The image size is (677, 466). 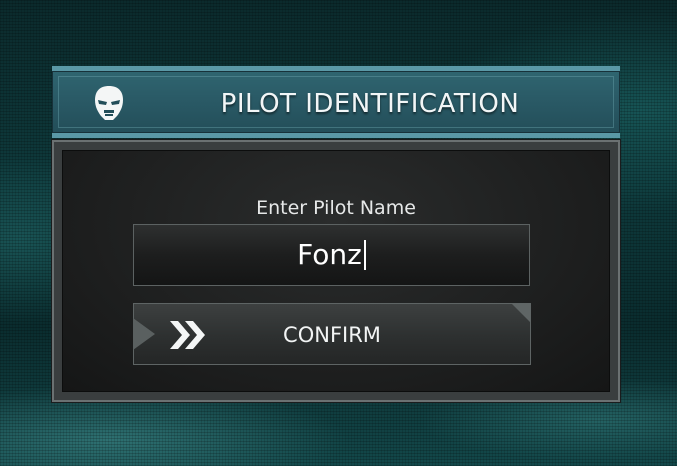 I want to click on text-caret, so click(x=364, y=255).